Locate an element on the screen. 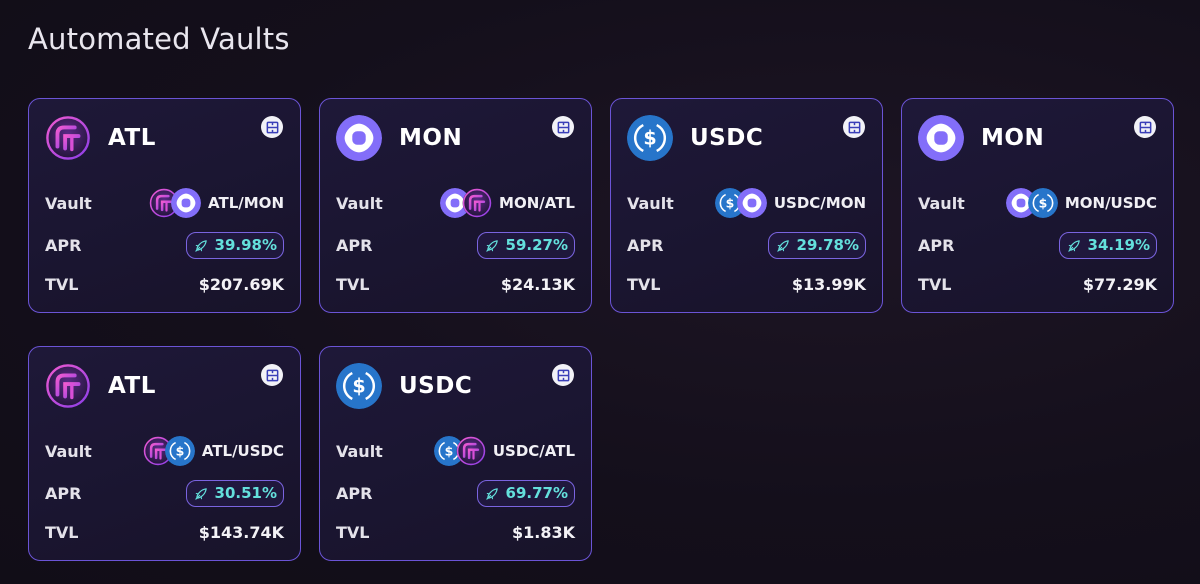 The height and width of the screenshot is (584, 1200). apr-row: APR 34.19% is located at coordinates (1037, 245).